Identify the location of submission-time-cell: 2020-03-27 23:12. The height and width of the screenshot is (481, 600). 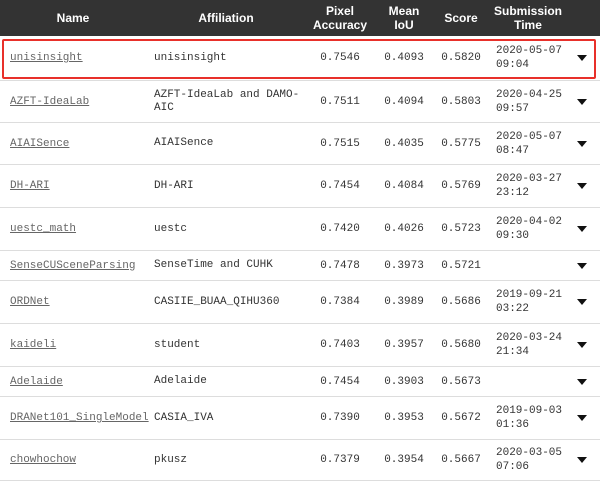
(529, 186).